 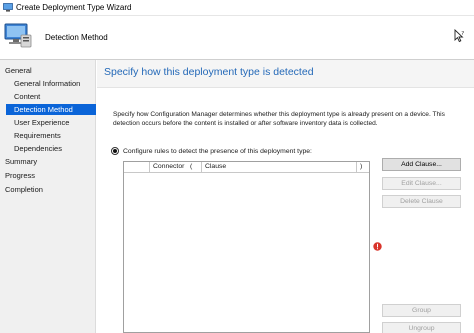 What do you see at coordinates (421, 201) in the screenshot?
I see `delete-clause-button: Delete Clause` at bounding box center [421, 201].